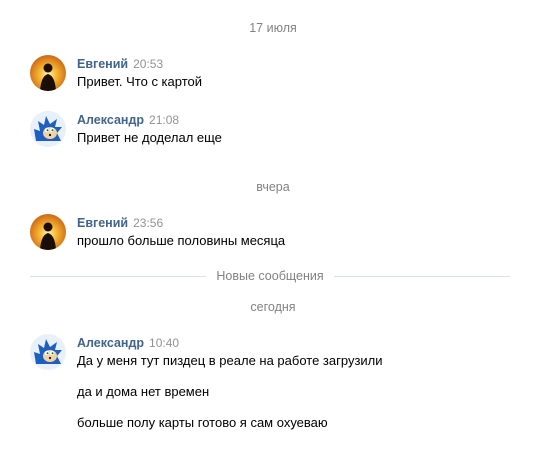 This screenshot has height=458, width=546. Describe the element at coordinates (202, 422) in the screenshot. I see `message-text: больше полу карты готово я сам охуеваю` at that location.